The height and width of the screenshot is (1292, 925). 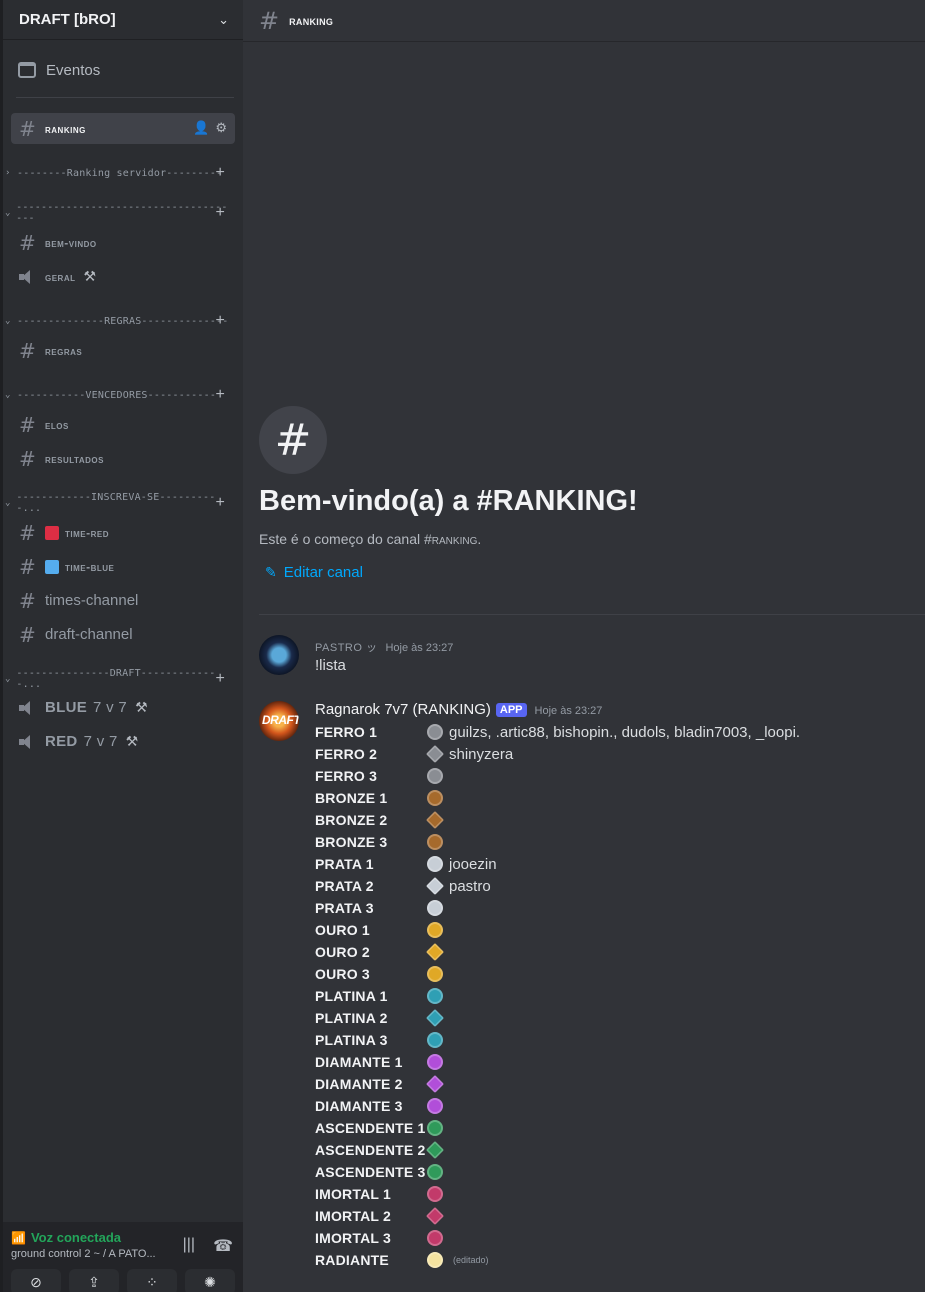 I want to click on channel-resultados: # RESULTADOS, so click(x=123, y=458).